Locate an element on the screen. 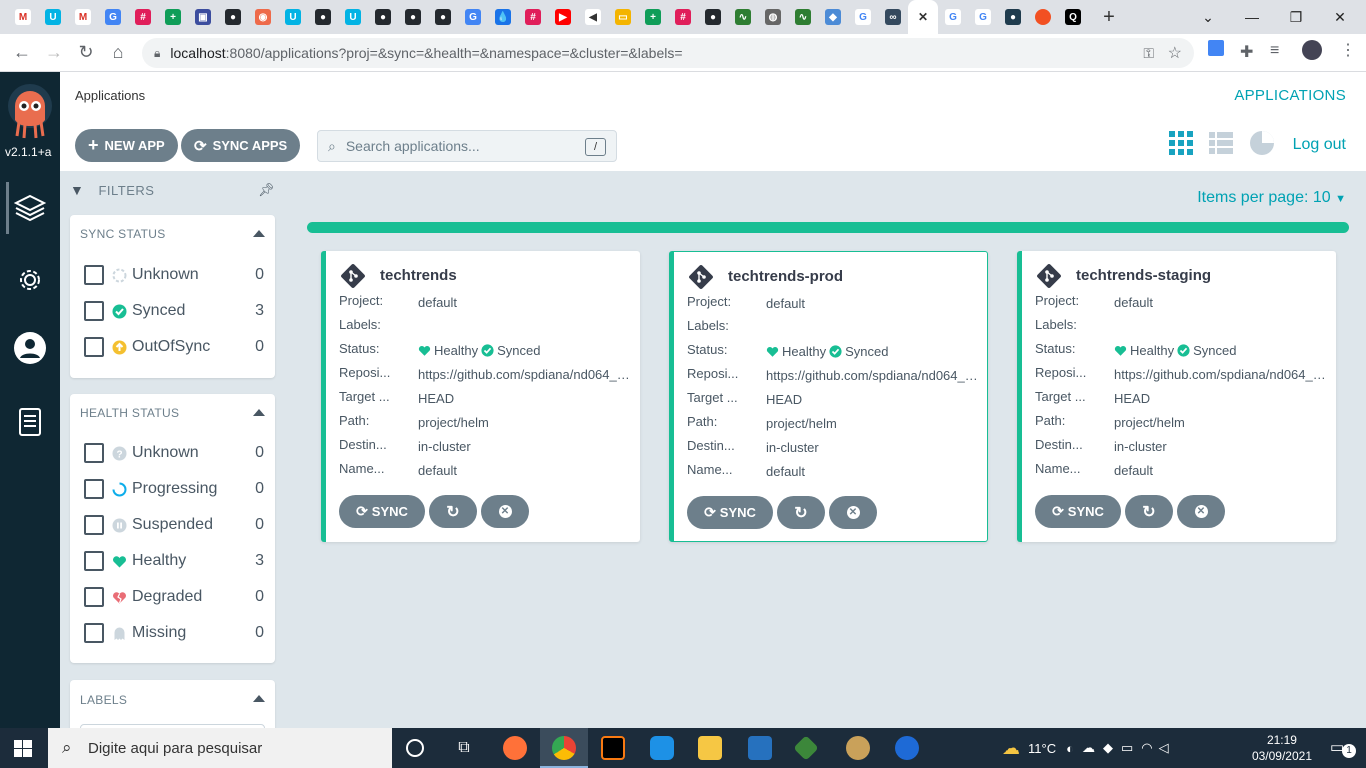 The width and height of the screenshot is (1366, 768). new-app-button: + NEW APP is located at coordinates (126, 145).